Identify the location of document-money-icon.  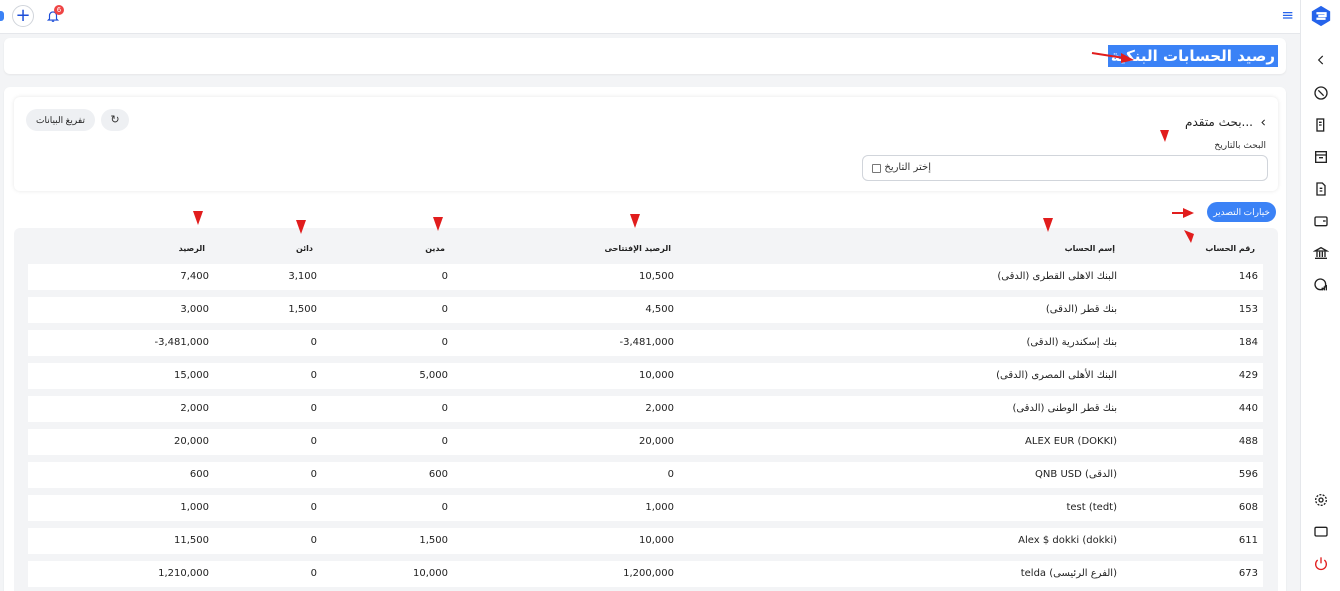
(1321, 189).